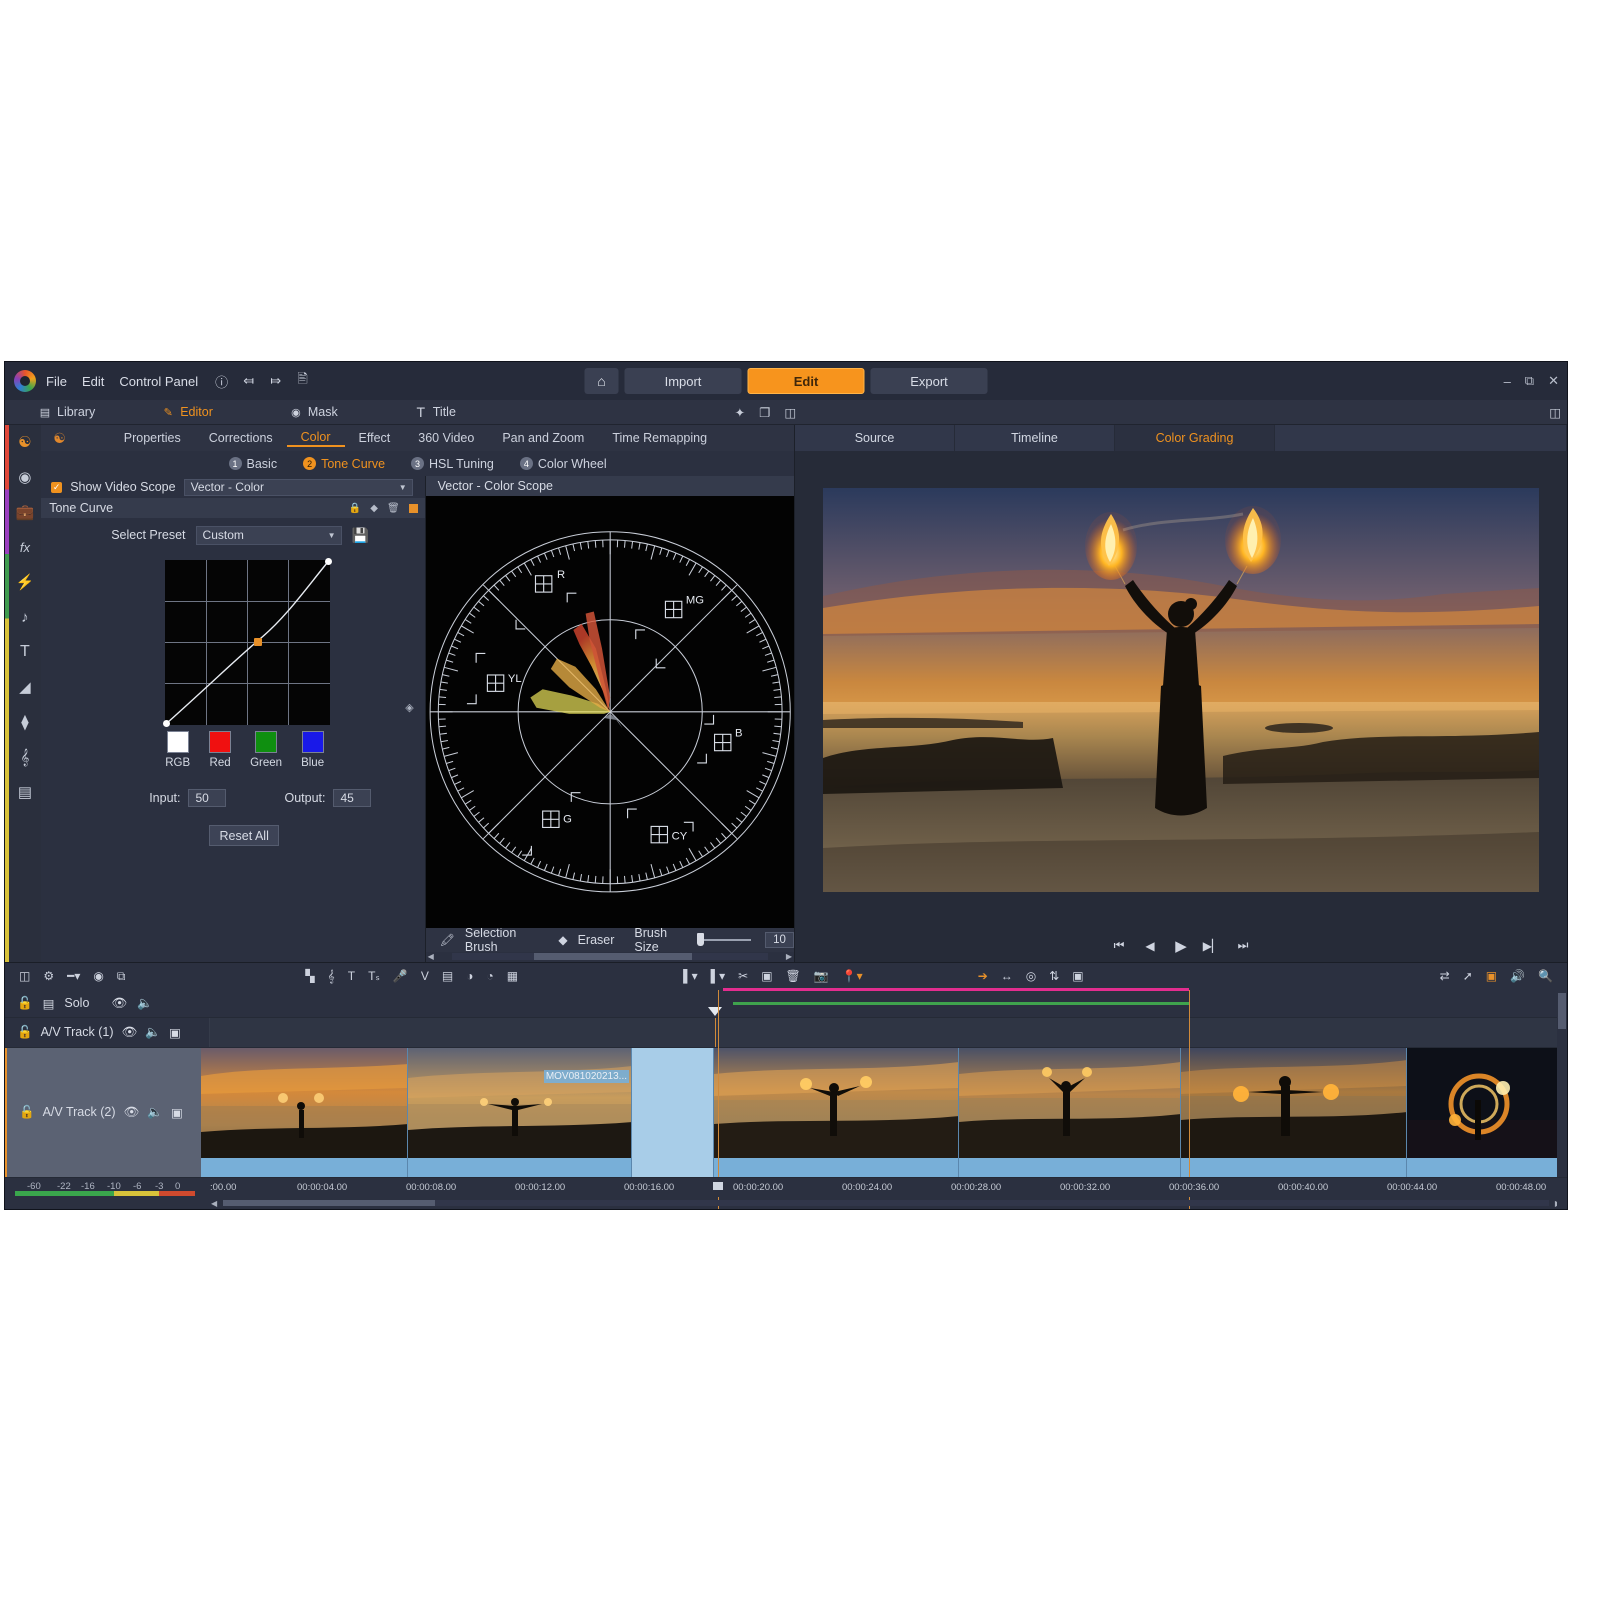 The image size is (1600, 1600). I want to click on reset-all-button: Reset All, so click(244, 835).